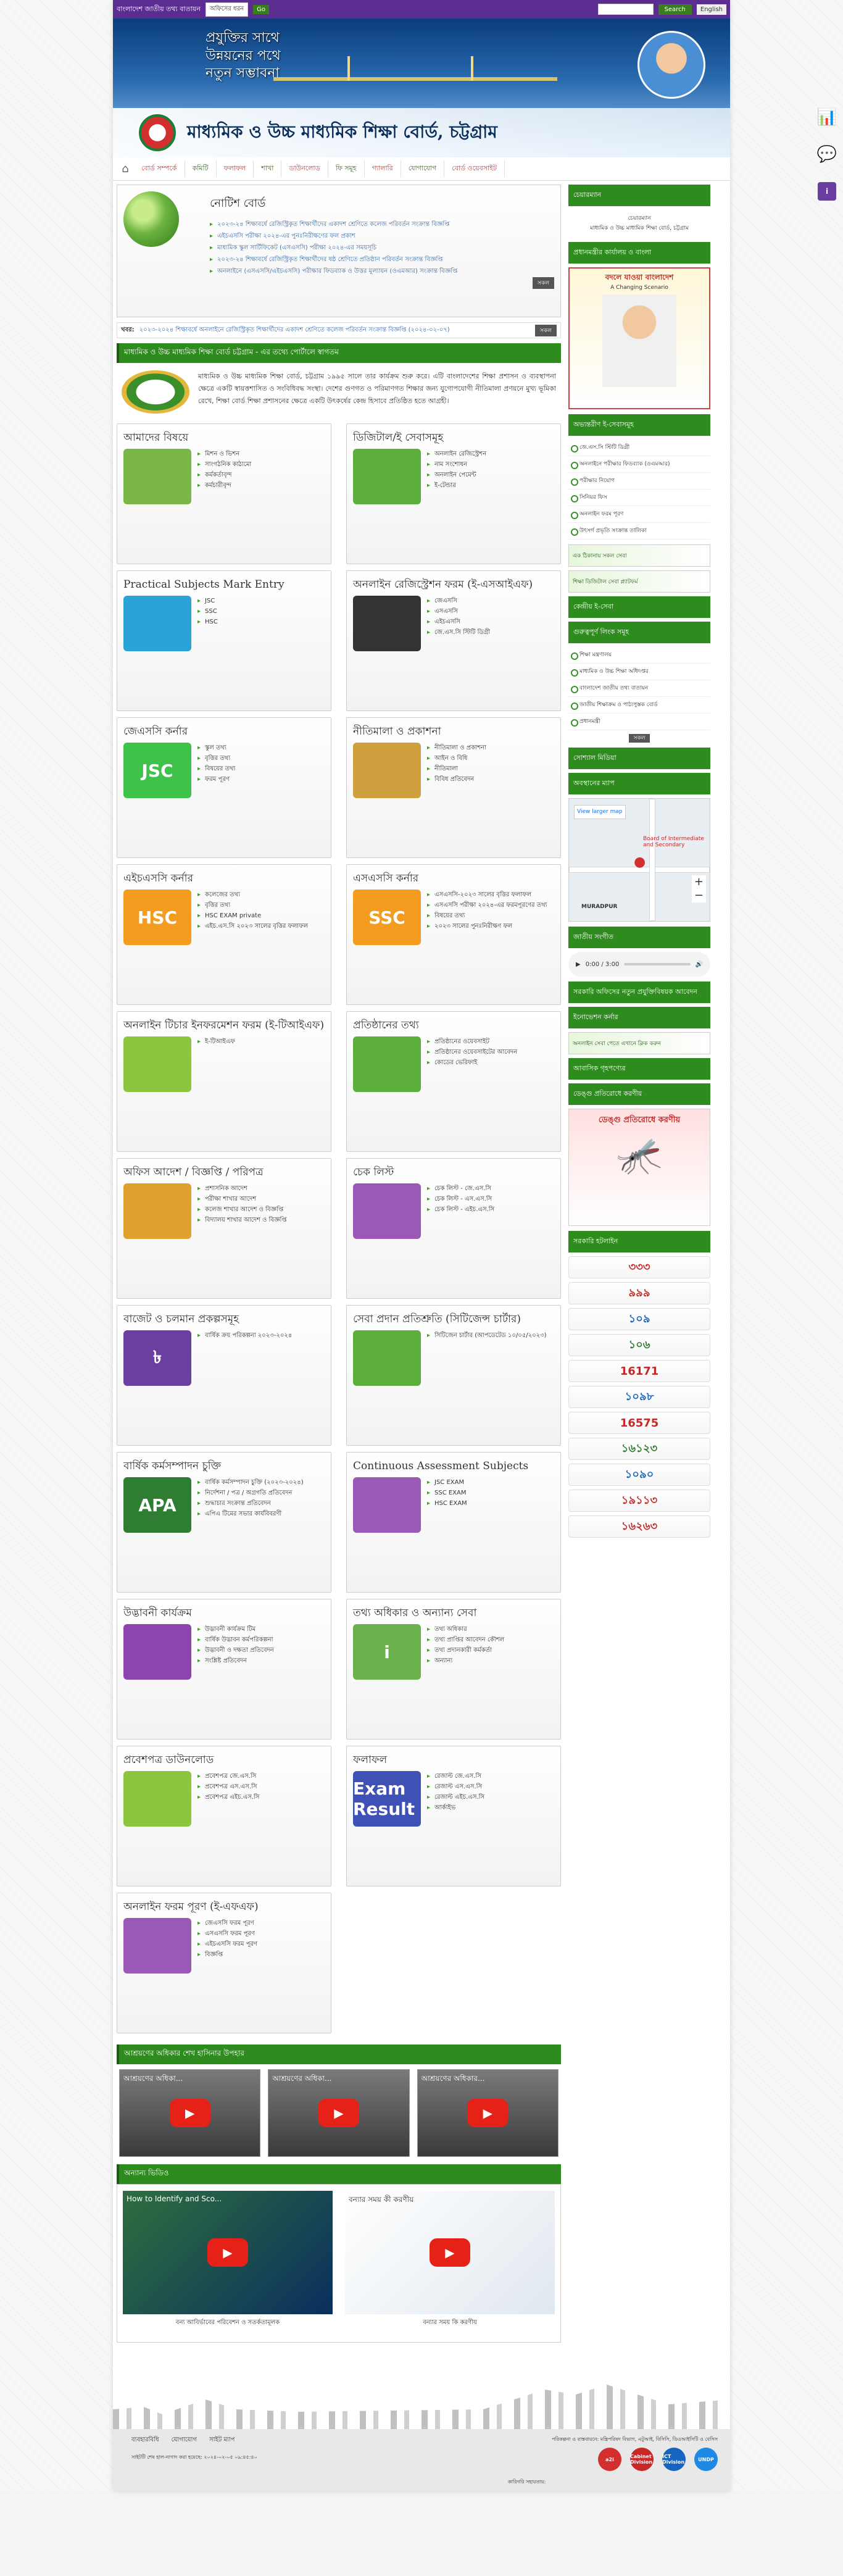 This screenshot has width=843, height=2576. Describe the element at coordinates (639, 688) in the screenshot. I see `important-link: বাংলাদেশ জাতীয় তথ্য বাতায়ন` at that location.